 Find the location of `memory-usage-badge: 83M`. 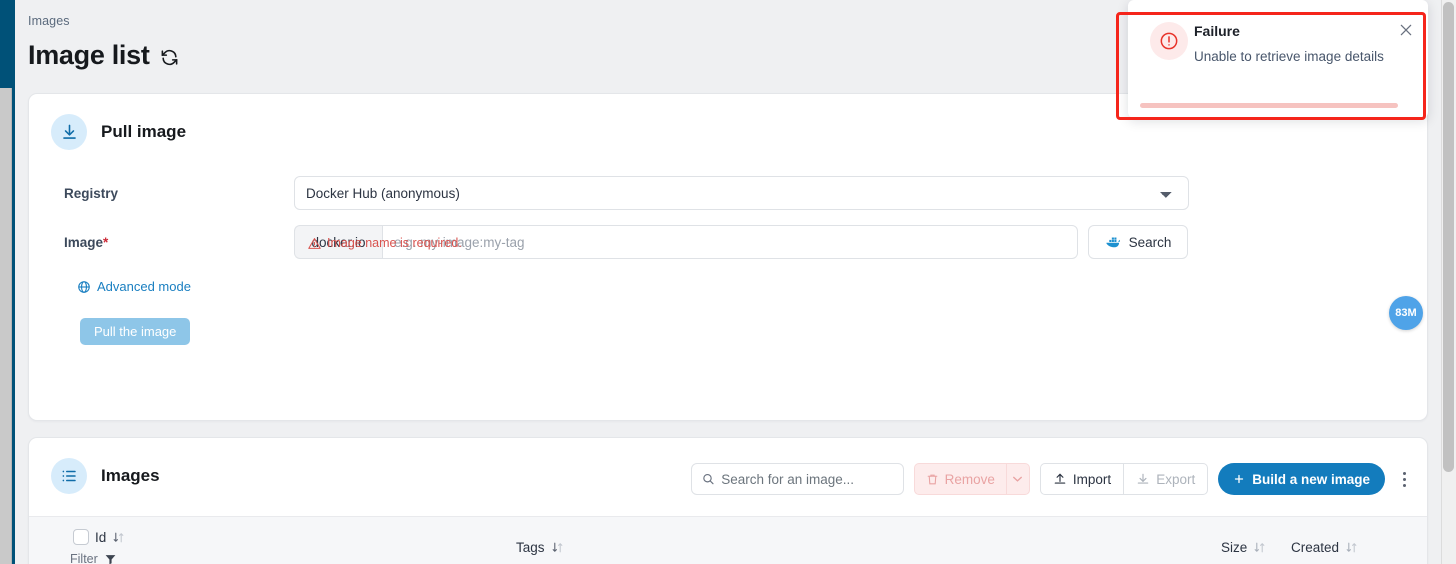

memory-usage-badge: 83M is located at coordinates (1406, 313).